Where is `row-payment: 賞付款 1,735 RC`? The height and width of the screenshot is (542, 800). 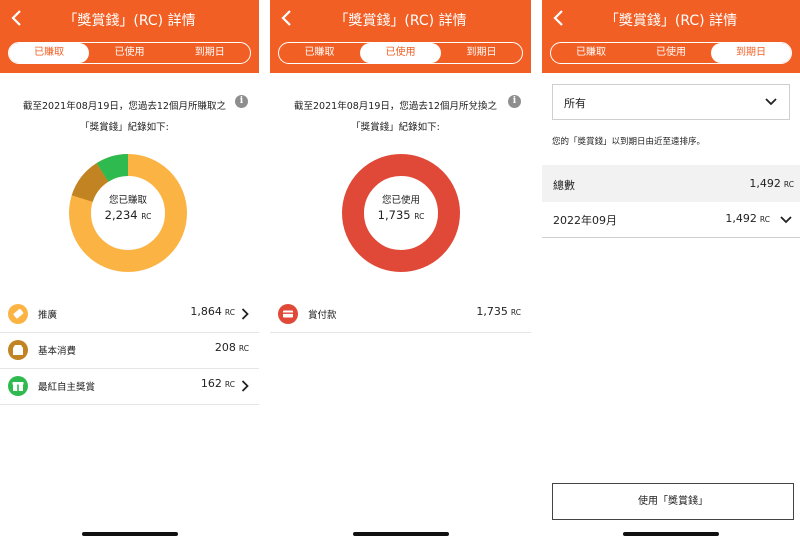
row-payment: 賞付款 1,735 RC is located at coordinates (400, 314).